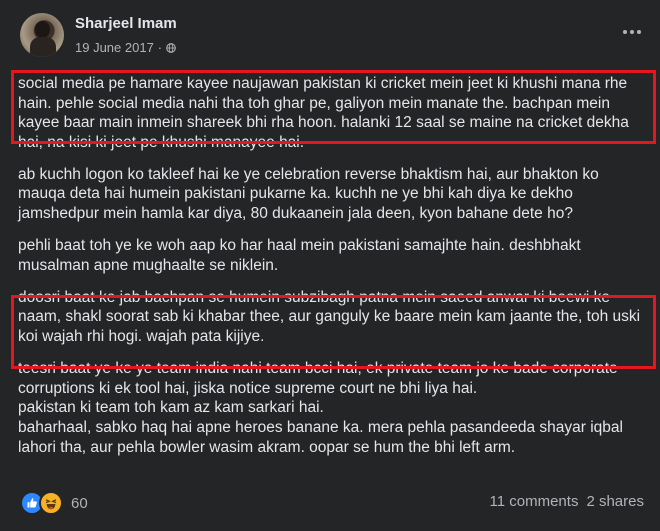  Describe the element at coordinates (126, 23) in the screenshot. I see `author-name: Sharjeel Imam` at that location.